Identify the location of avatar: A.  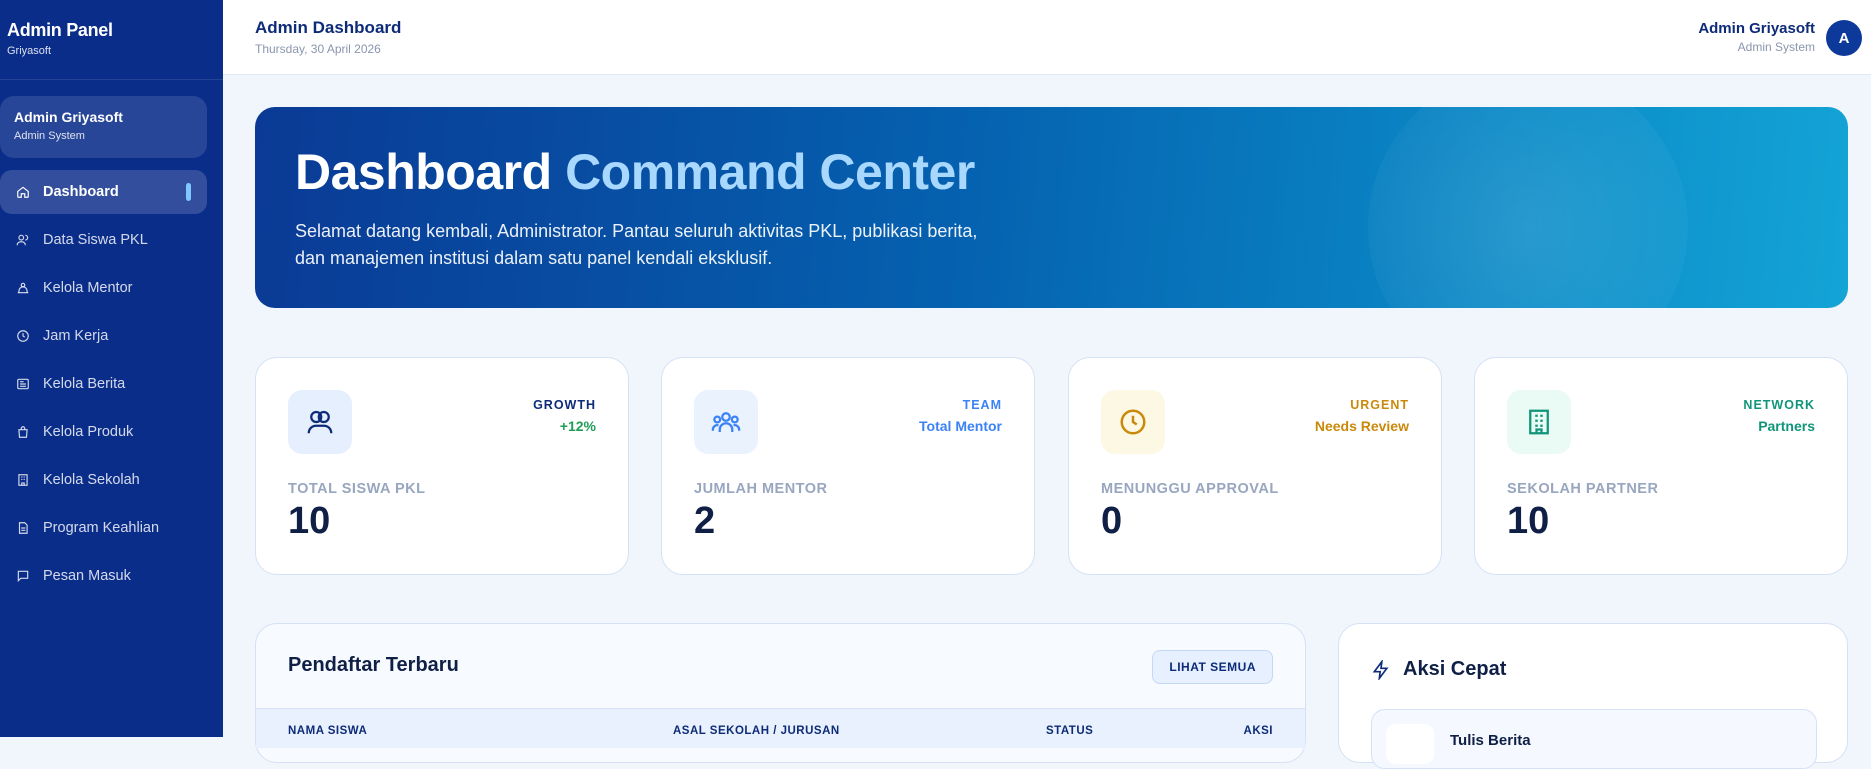
(1844, 38).